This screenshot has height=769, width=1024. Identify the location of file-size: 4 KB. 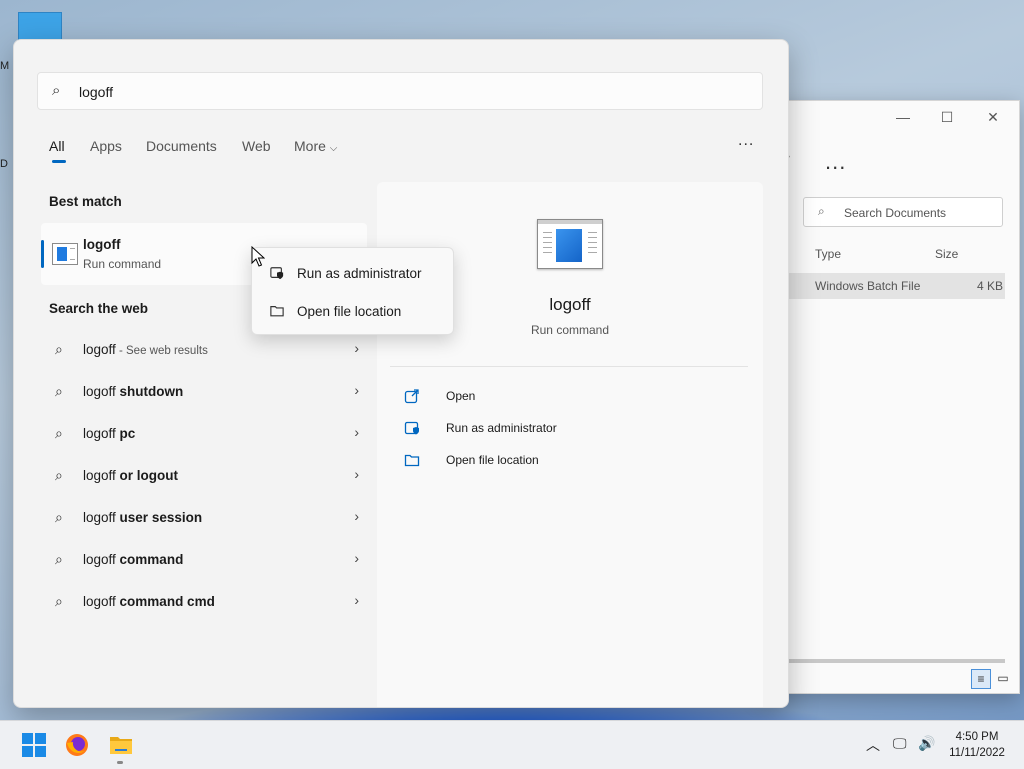
(990, 286).